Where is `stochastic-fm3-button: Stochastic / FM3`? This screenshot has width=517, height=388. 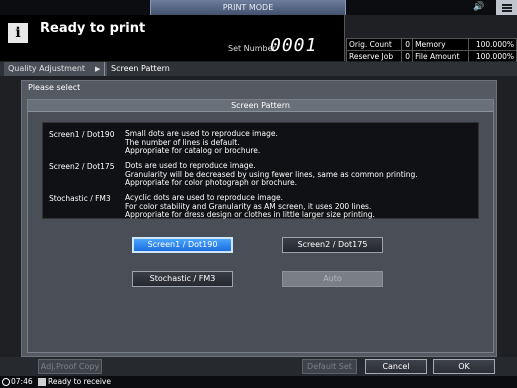 stochastic-fm3-button: Stochastic / FM3 is located at coordinates (182, 279).